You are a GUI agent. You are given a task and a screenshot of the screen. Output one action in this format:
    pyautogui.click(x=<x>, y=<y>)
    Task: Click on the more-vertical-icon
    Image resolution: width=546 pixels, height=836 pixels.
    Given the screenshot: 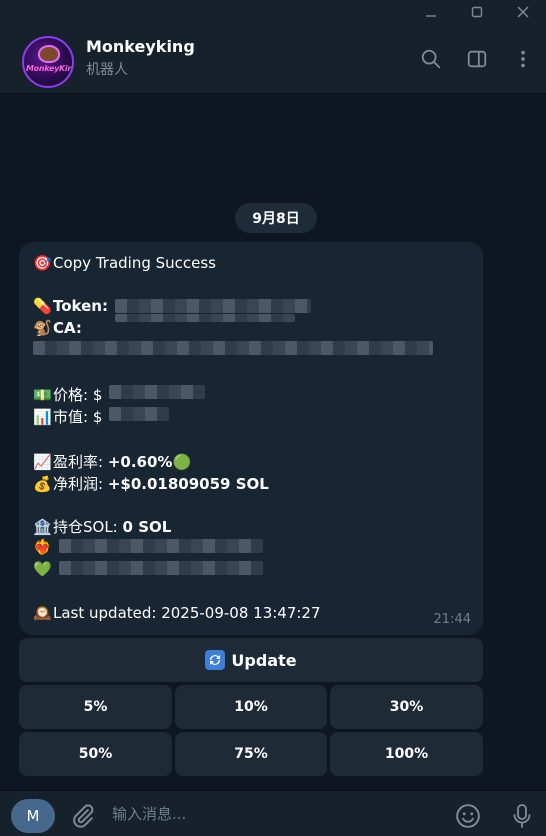 What is the action you would take?
    pyautogui.click(x=523, y=59)
    